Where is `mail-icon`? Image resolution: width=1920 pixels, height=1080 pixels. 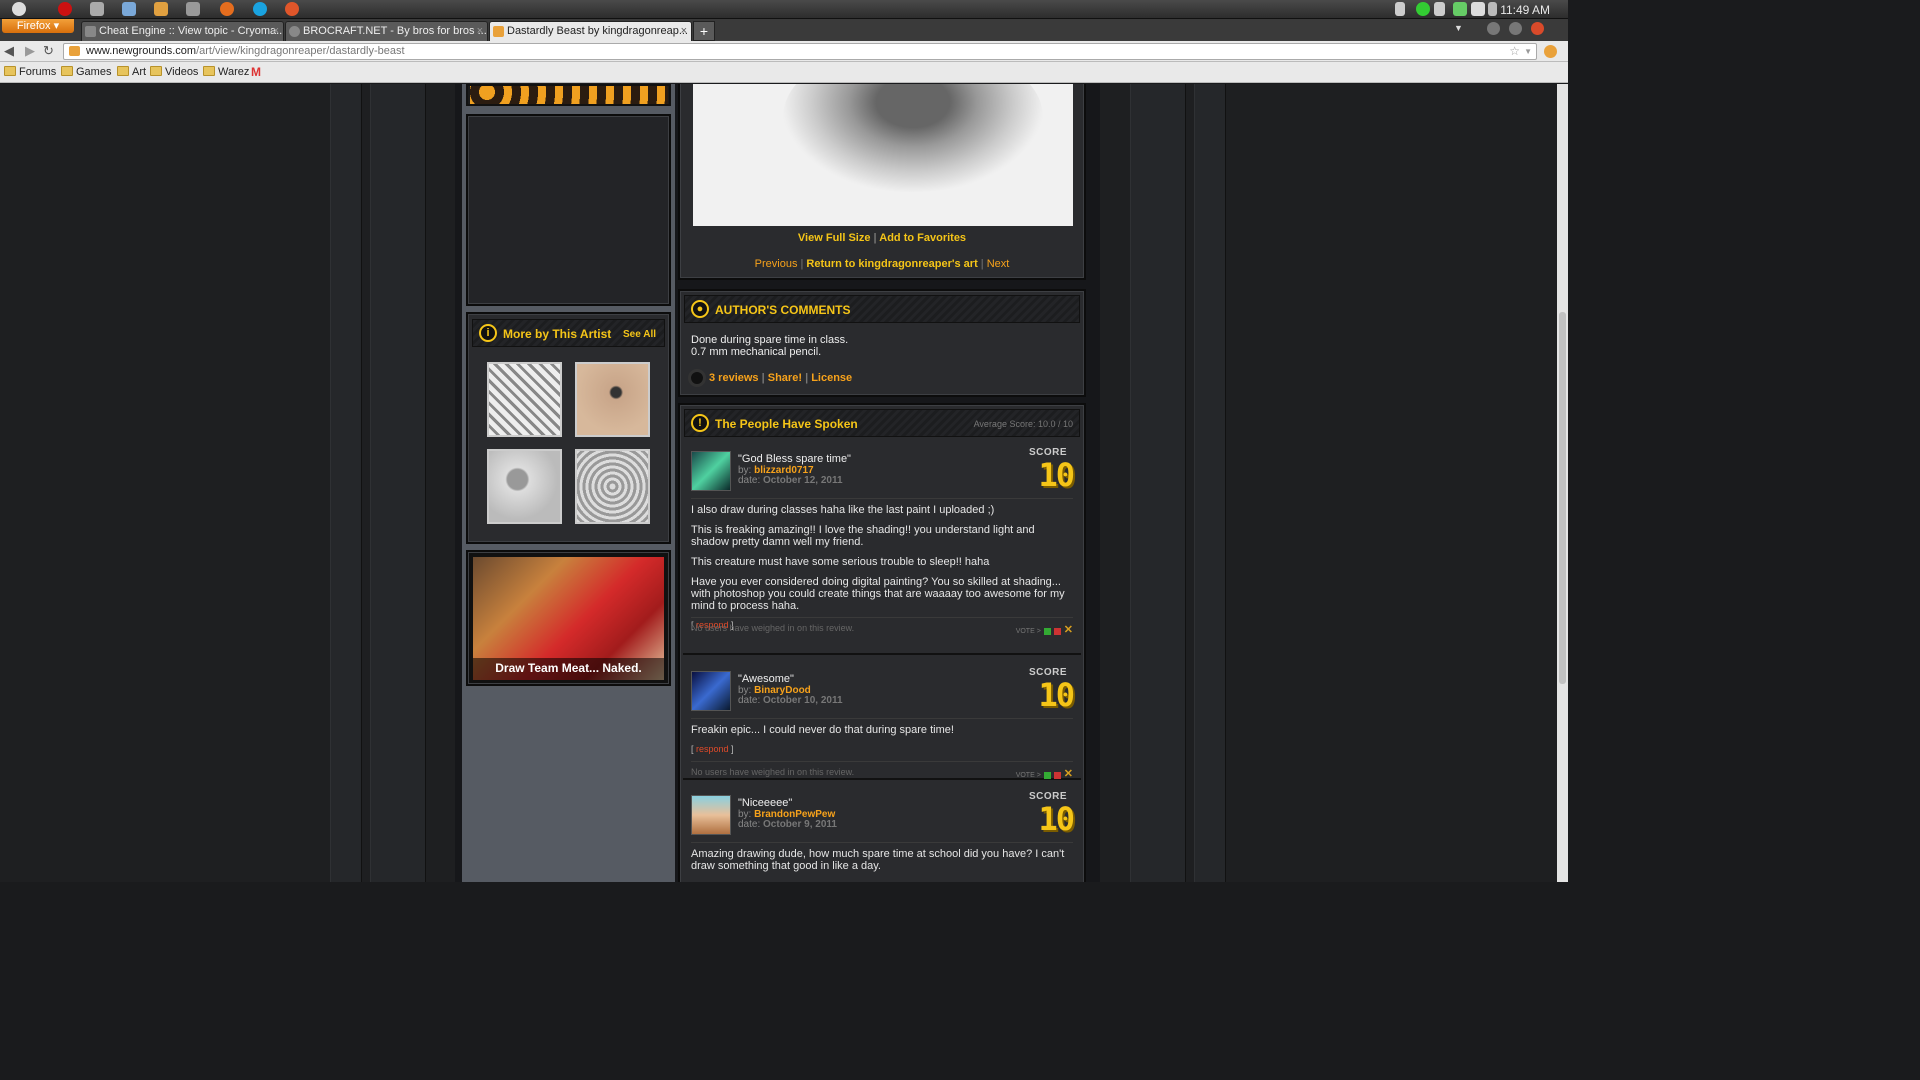
mail-icon is located at coordinates (1478, 9).